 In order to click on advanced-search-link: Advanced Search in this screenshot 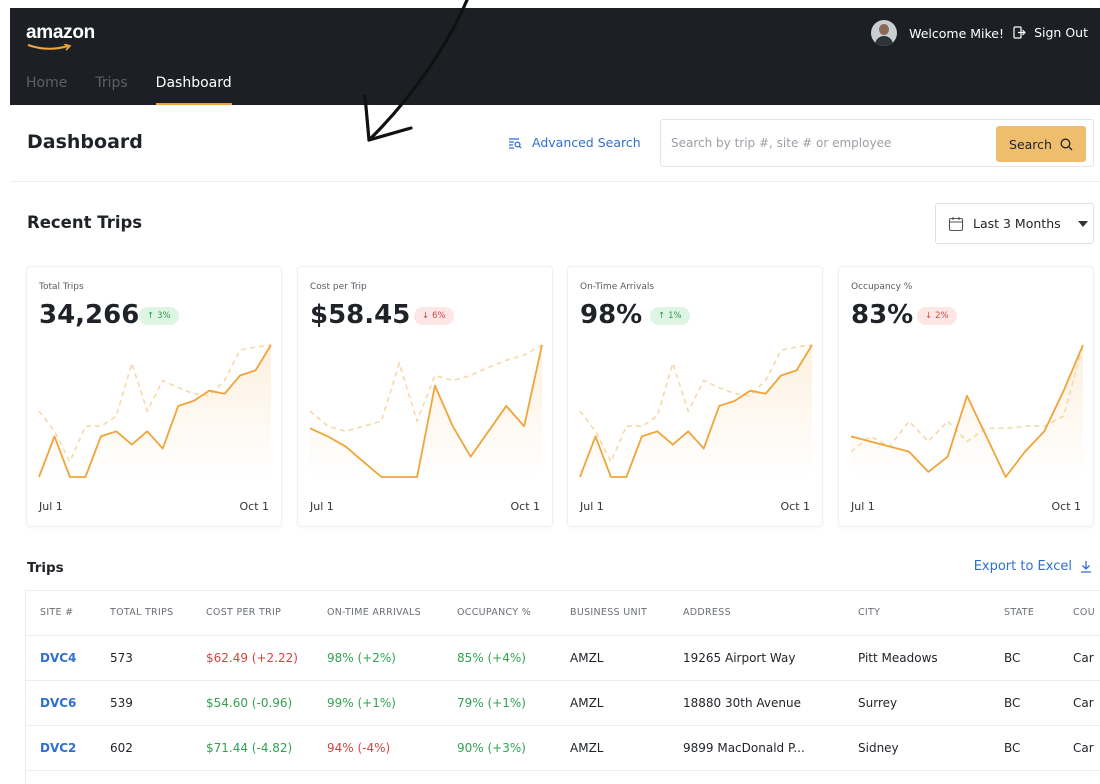, I will do `click(574, 142)`.